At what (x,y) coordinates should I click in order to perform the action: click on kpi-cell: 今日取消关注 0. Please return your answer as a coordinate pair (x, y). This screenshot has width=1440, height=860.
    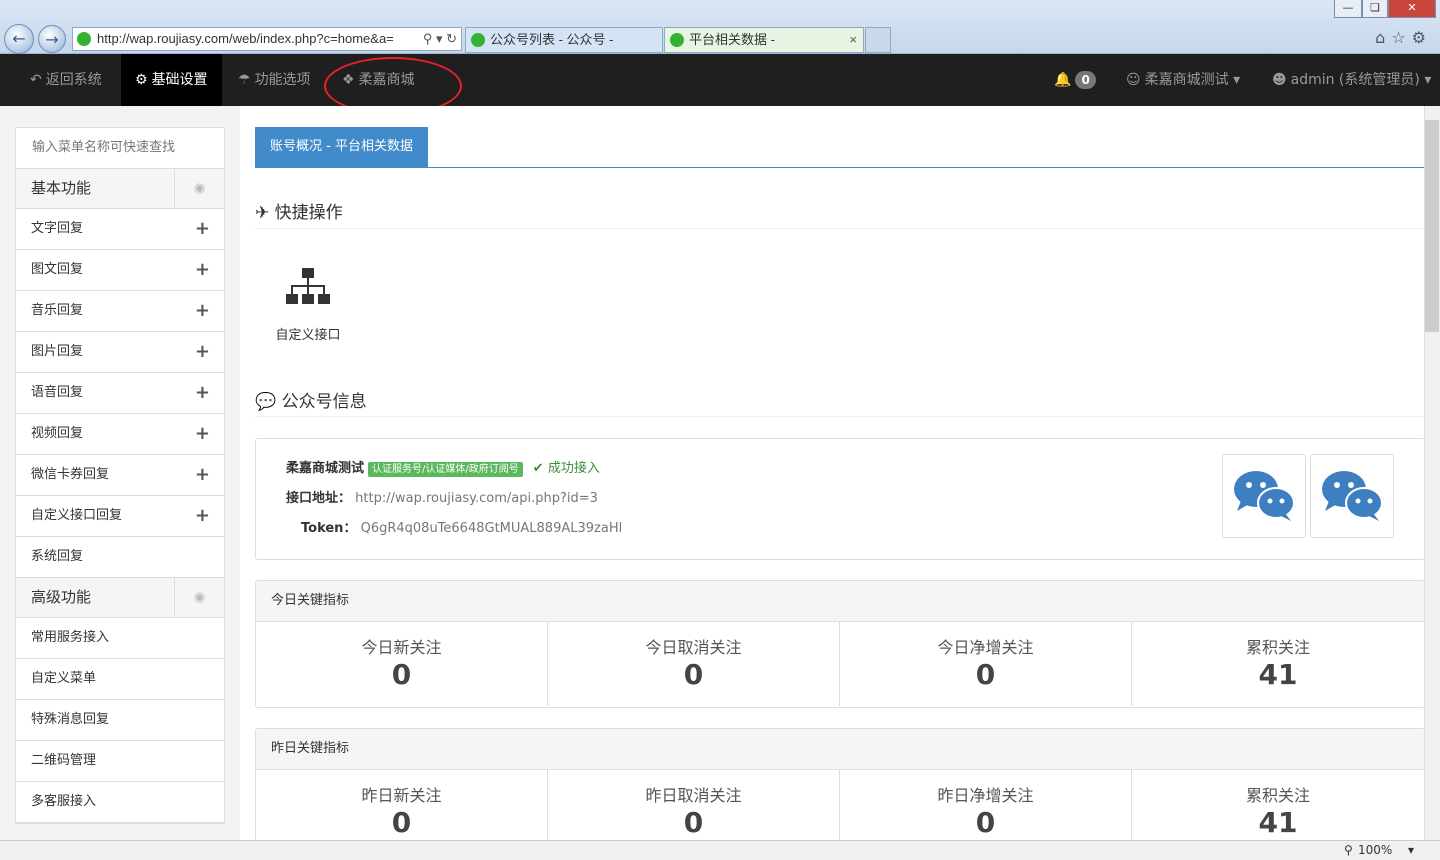
    Looking at the image, I should click on (694, 664).